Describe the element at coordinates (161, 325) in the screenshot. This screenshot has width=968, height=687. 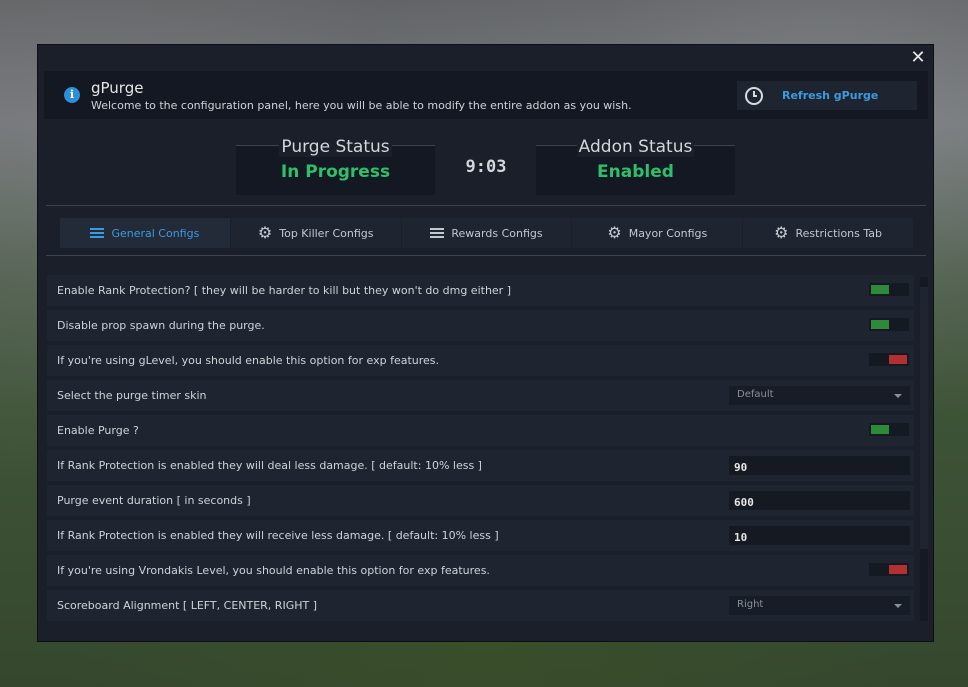
I see `setting-label: Disable prop spawn during the purge.` at that location.